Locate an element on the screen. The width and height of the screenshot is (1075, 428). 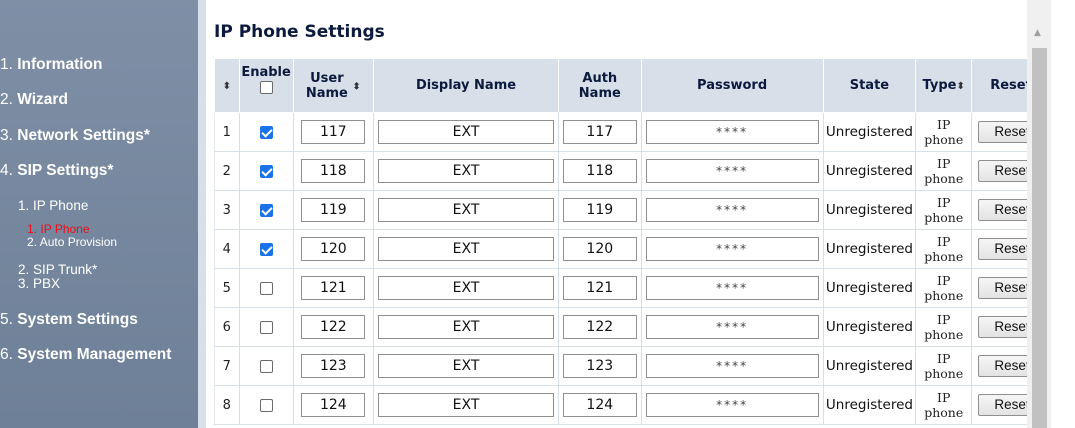
auth-name-input: 122 is located at coordinates (599, 327).